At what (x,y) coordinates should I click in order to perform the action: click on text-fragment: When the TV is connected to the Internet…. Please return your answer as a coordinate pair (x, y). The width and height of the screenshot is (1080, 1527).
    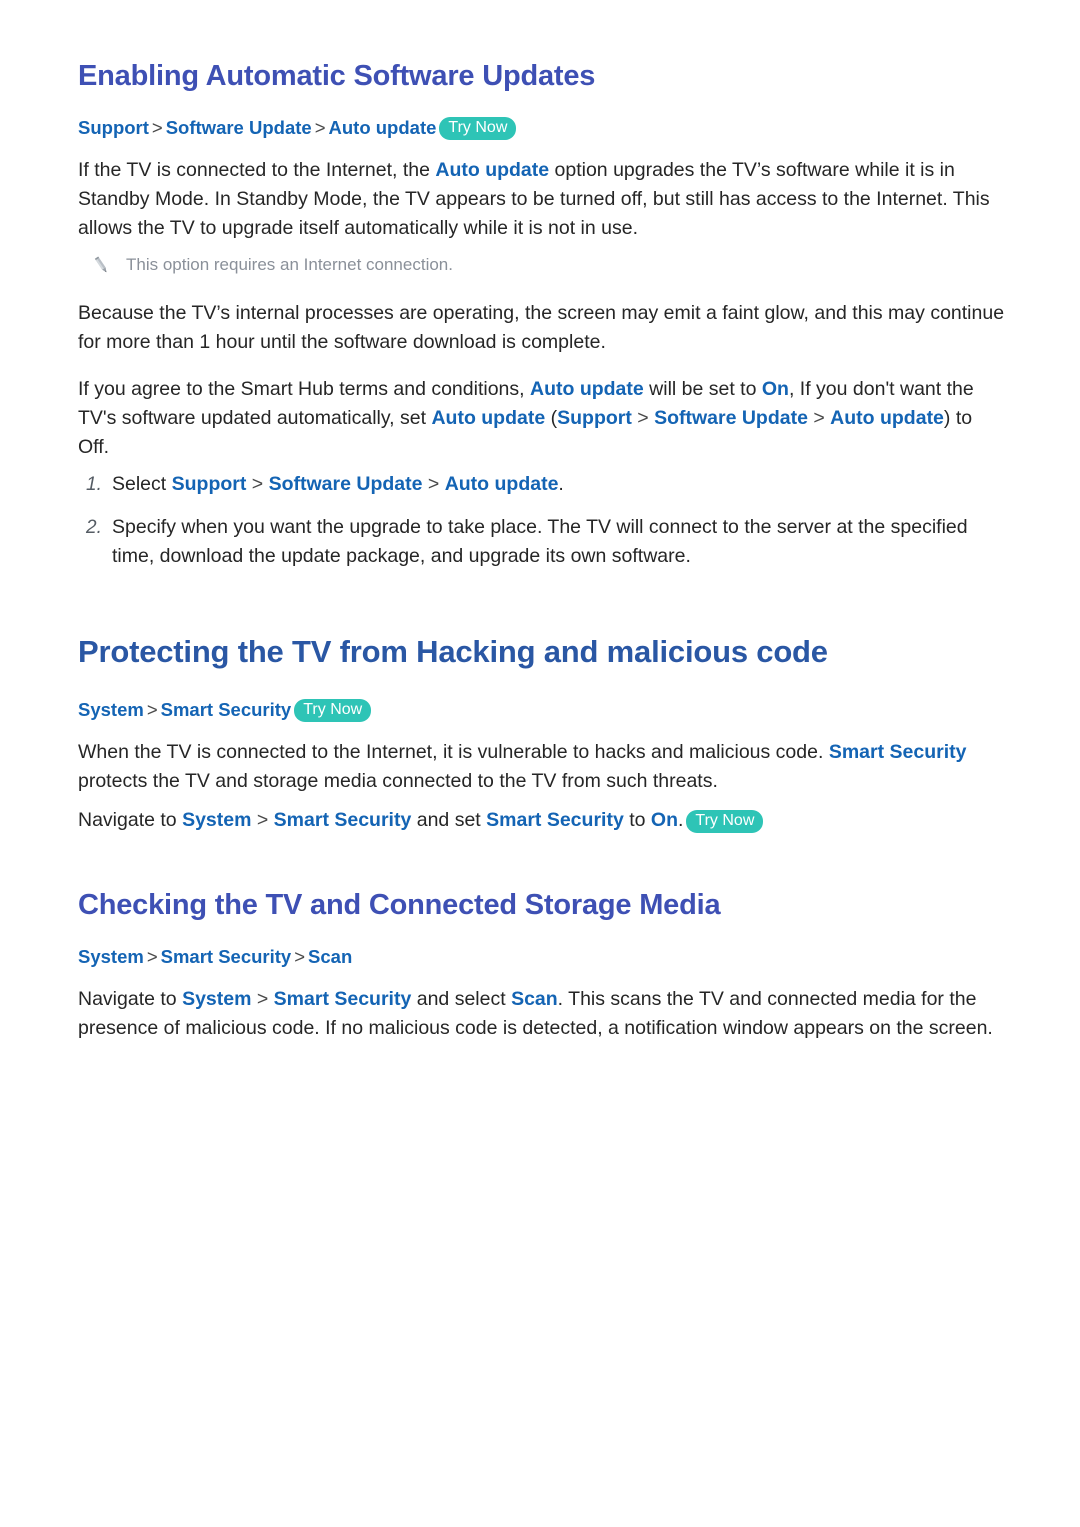
    Looking at the image, I should click on (453, 751).